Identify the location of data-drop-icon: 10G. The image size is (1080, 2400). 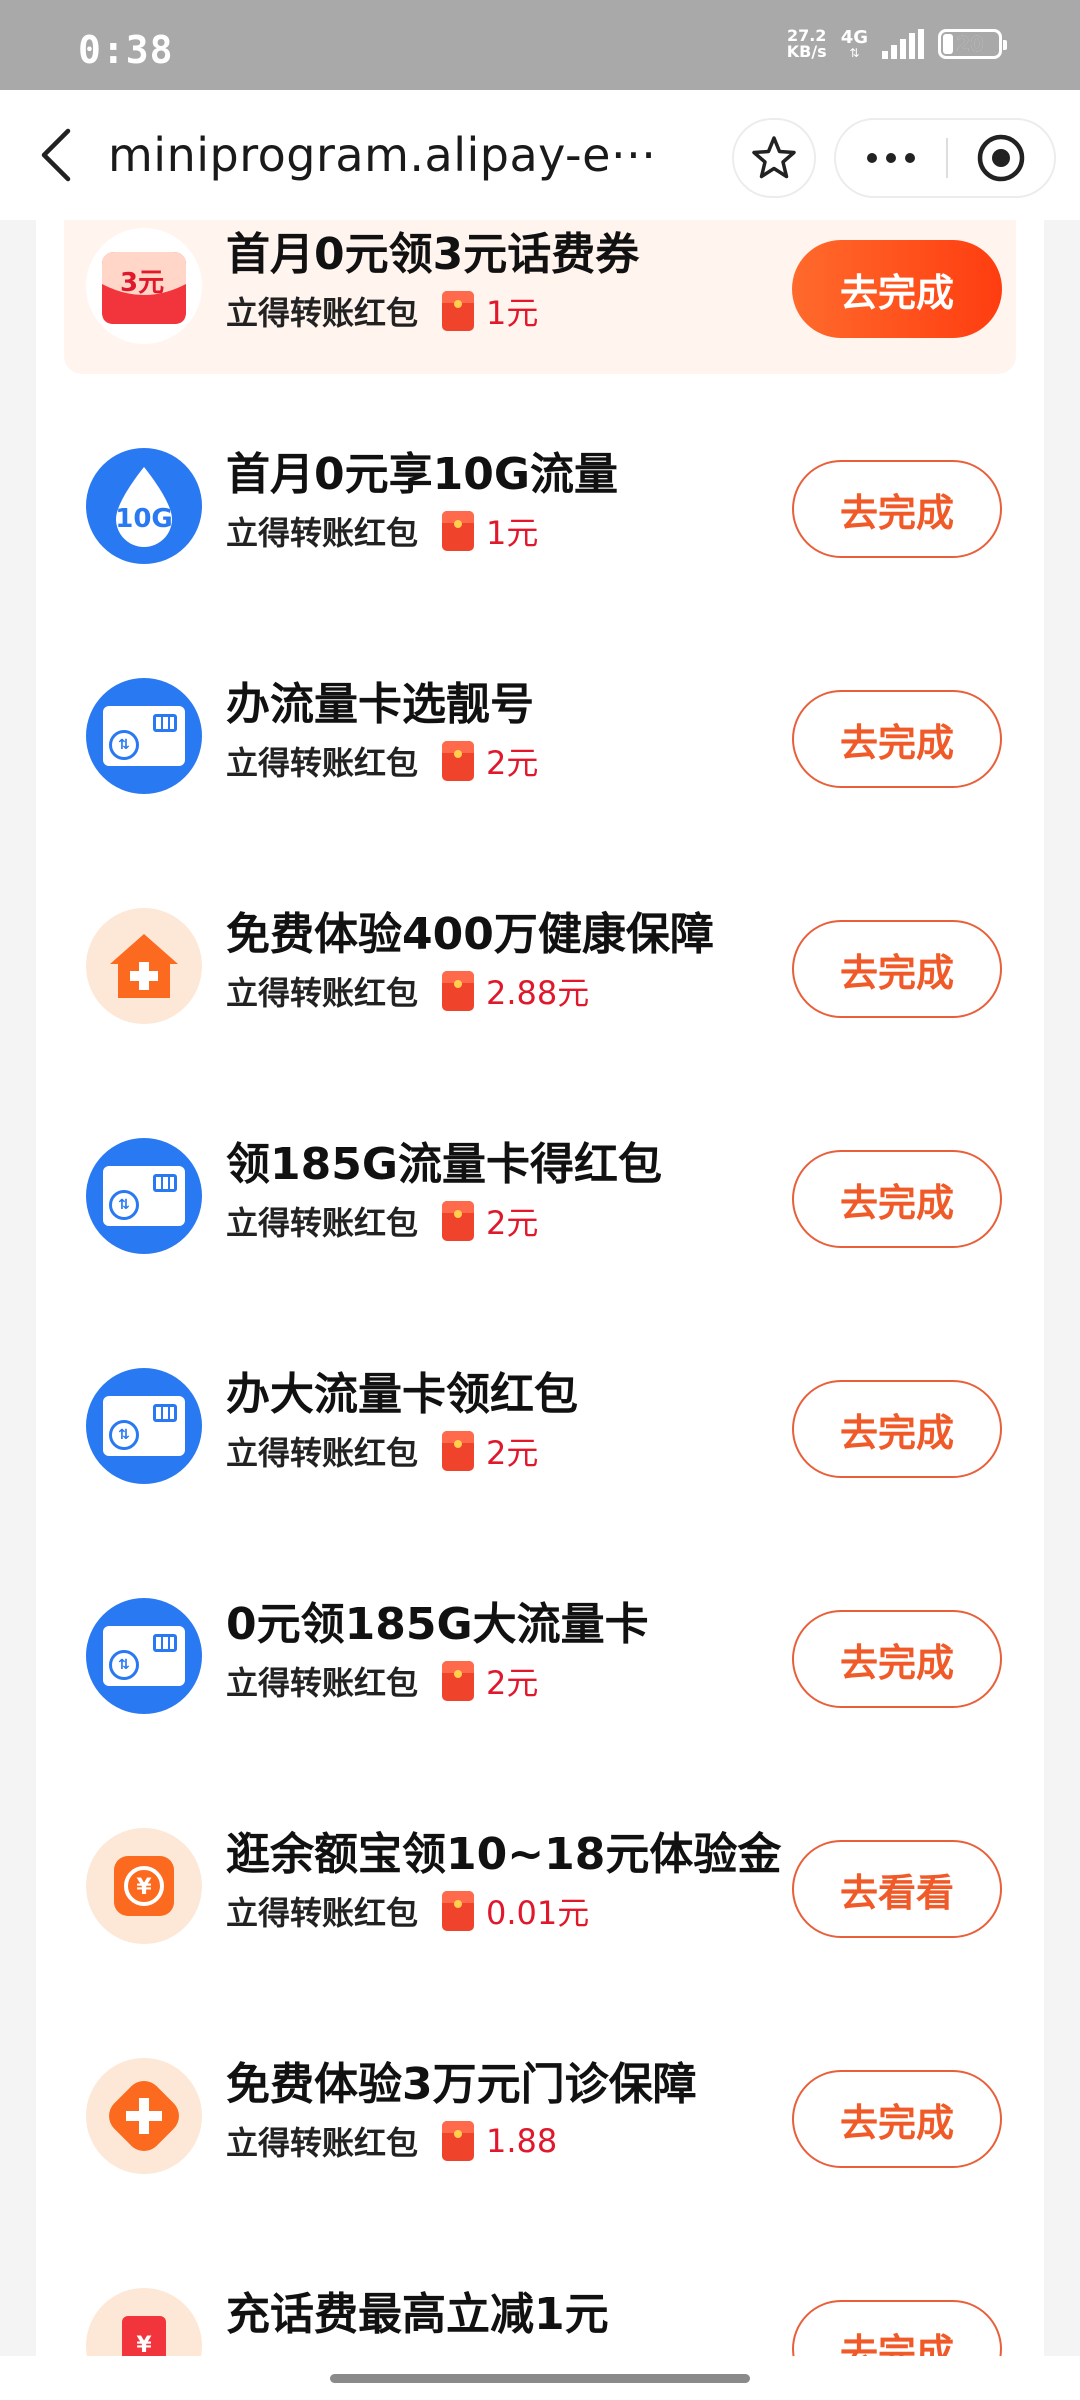
(144, 506).